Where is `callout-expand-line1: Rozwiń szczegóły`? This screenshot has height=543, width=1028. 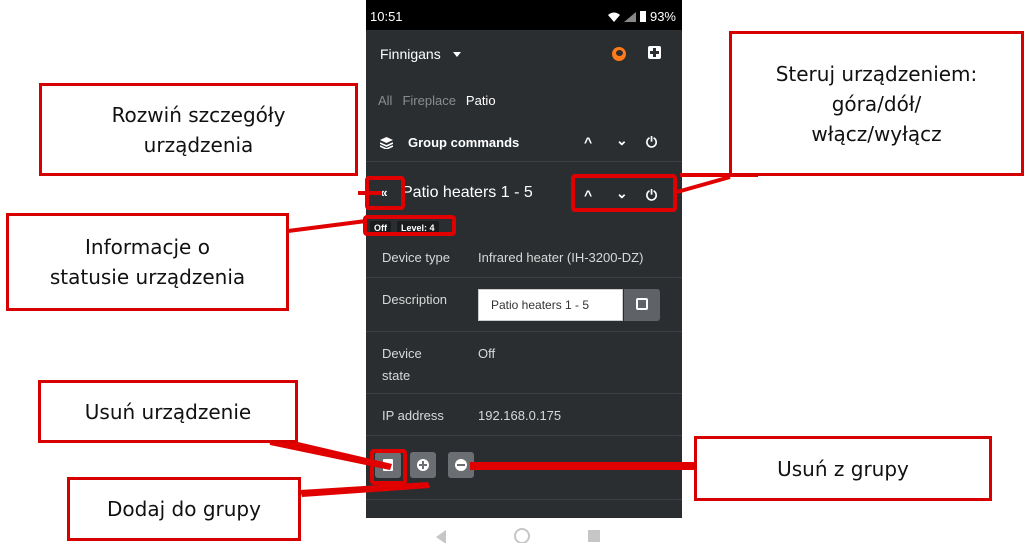 callout-expand-line1: Rozwiń szczegóły is located at coordinates (198, 114).